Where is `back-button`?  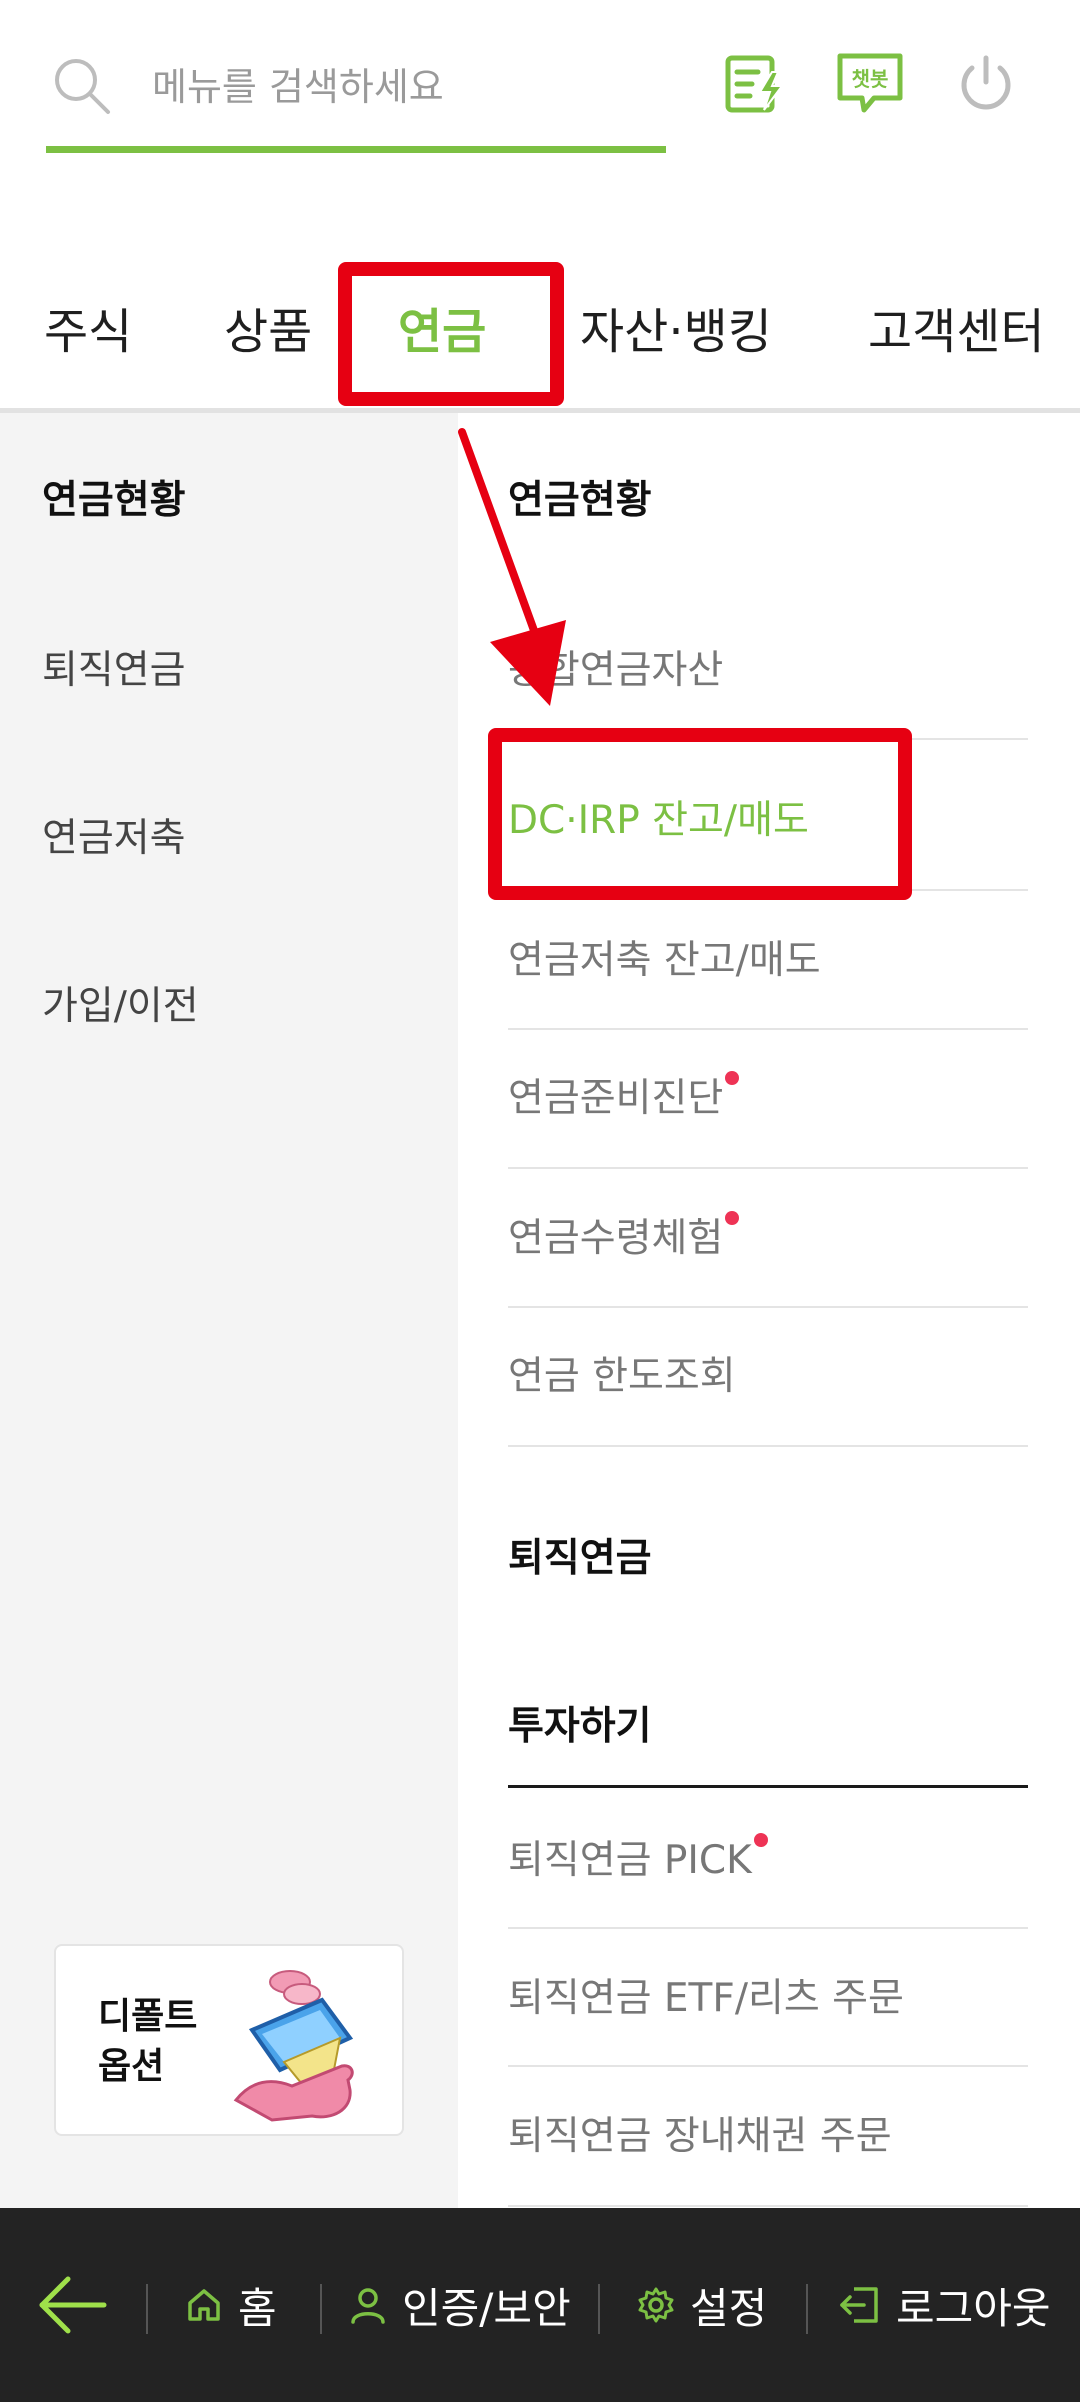 back-button is located at coordinates (79, 2305).